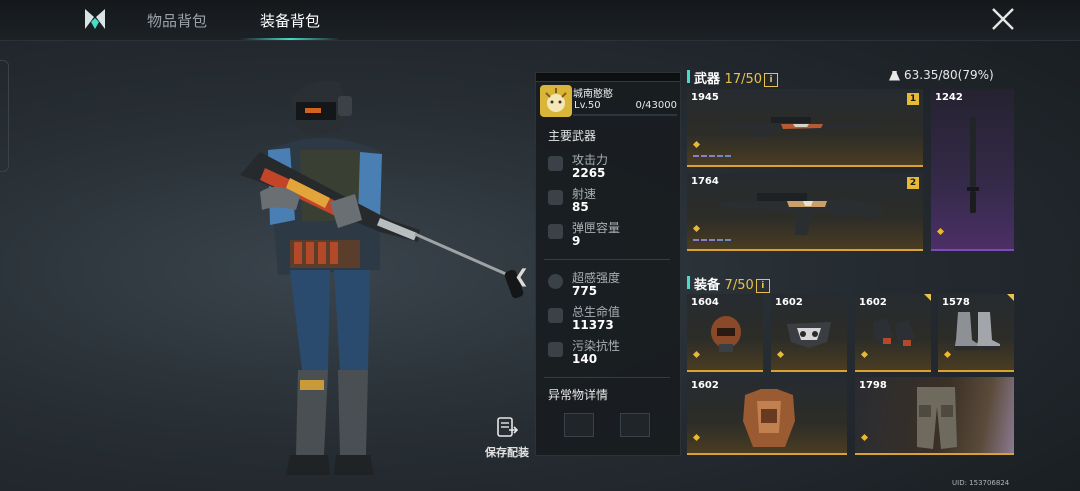 The width and height of the screenshot is (1080, 491). What do you see at coordinates (873, 385) in the screenshot?
I see `gear-score: 1798` at bounding box center [873, 385].